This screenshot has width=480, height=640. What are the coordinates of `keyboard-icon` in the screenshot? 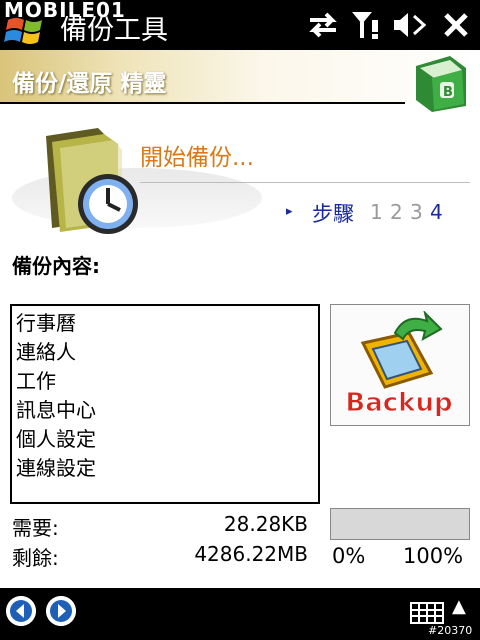 It's located at (427, 613).